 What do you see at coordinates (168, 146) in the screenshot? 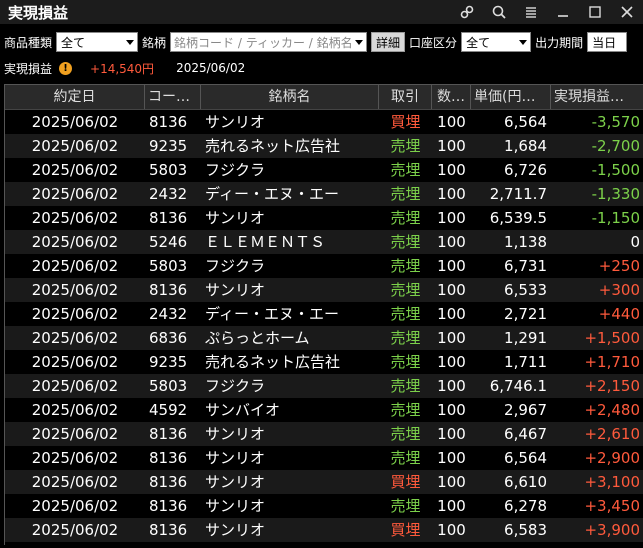
I see `cell-code: 9235` at bounding box center [168, 146].